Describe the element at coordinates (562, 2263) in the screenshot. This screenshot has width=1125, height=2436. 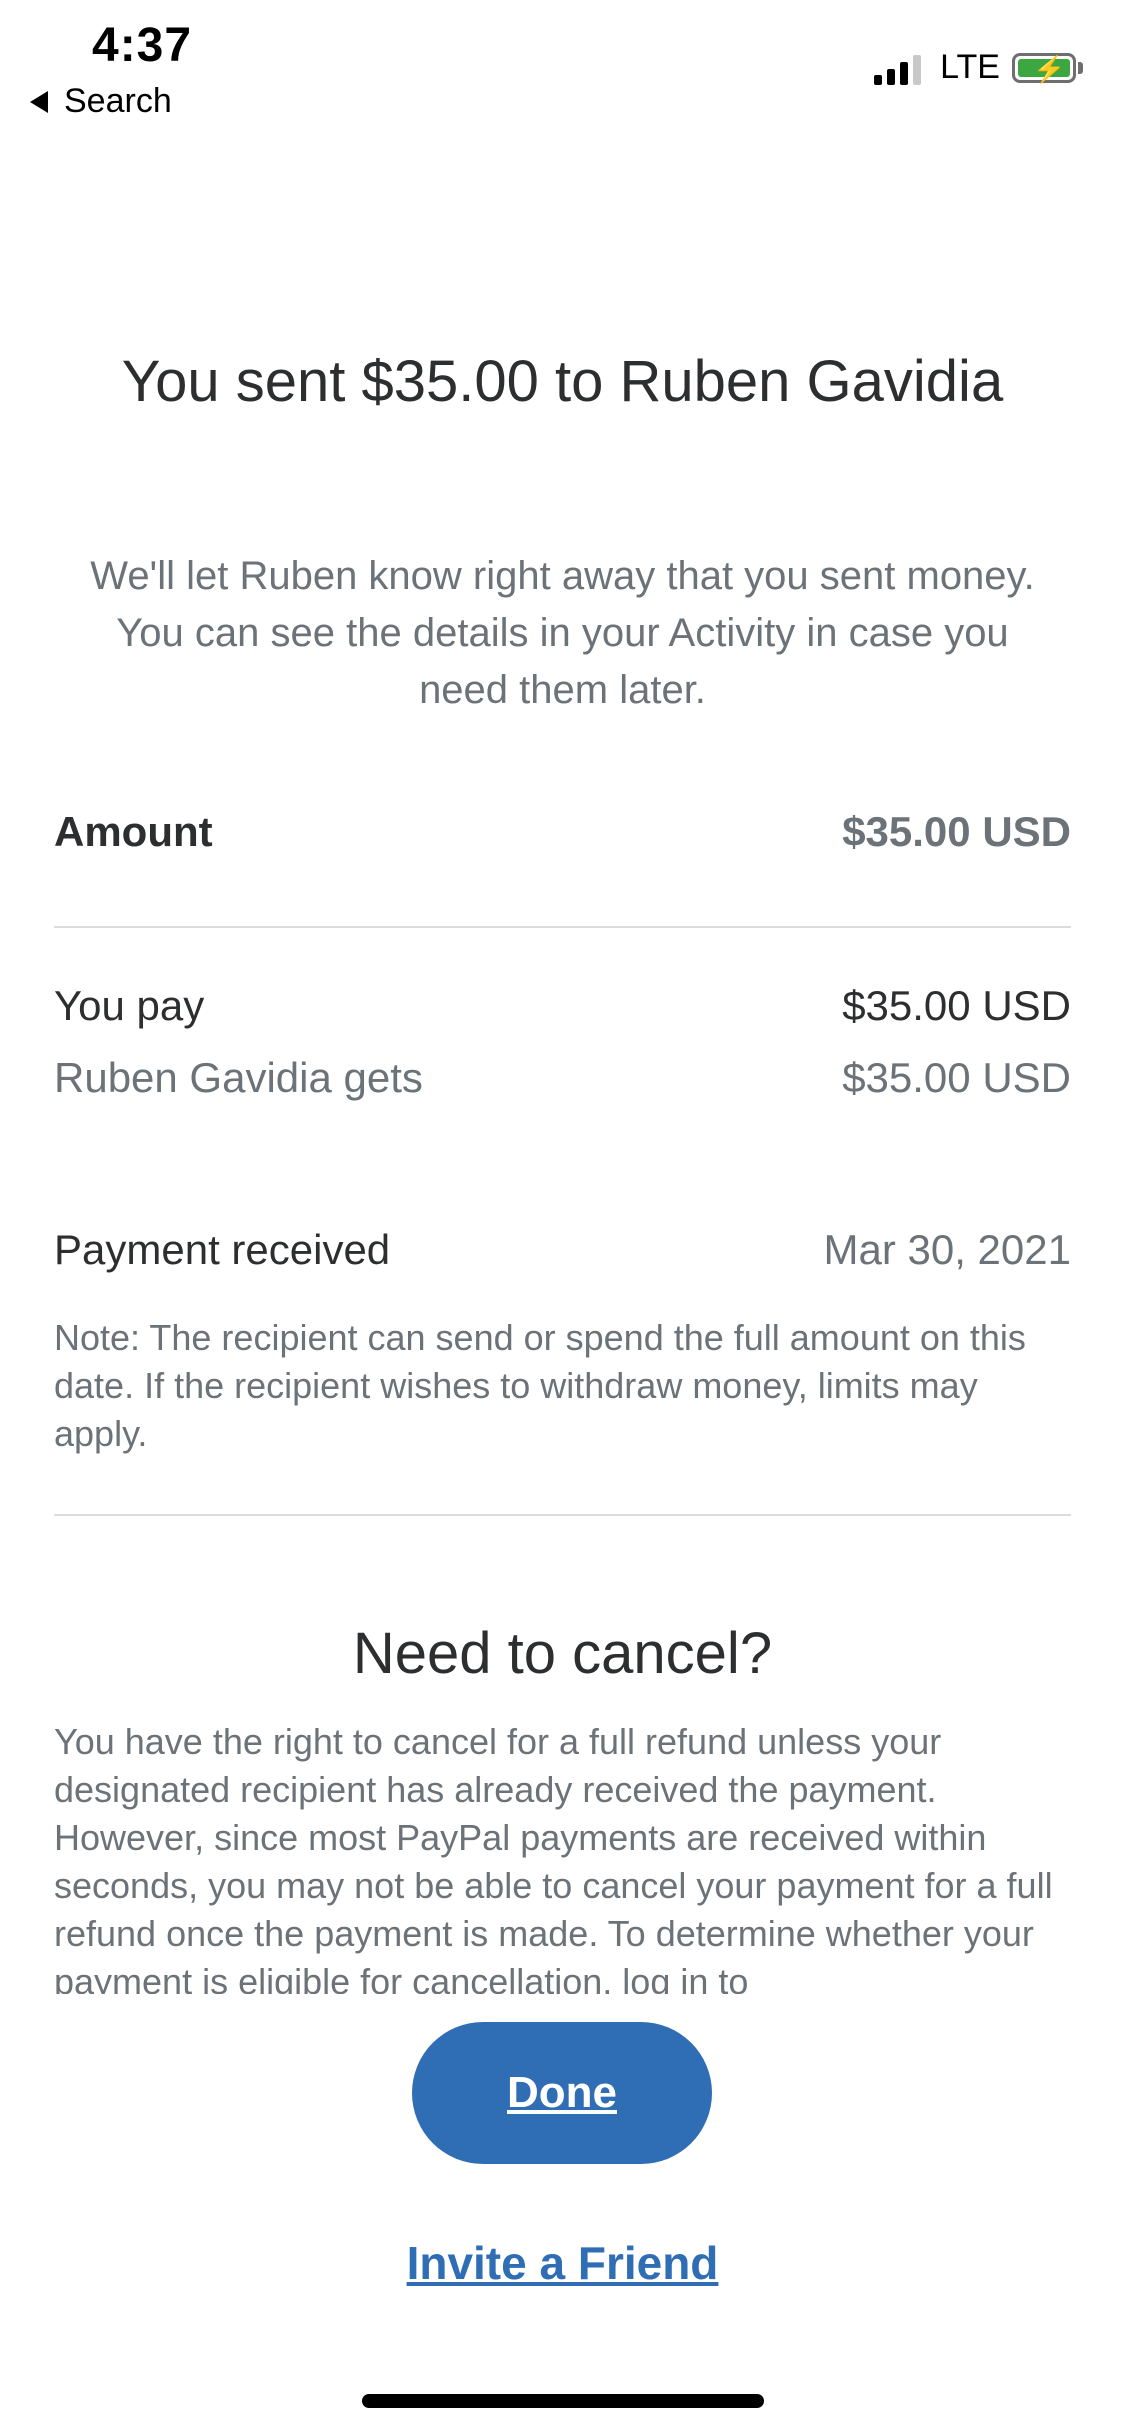
I see `invite-friend-link: Invite a Friend` at that location.